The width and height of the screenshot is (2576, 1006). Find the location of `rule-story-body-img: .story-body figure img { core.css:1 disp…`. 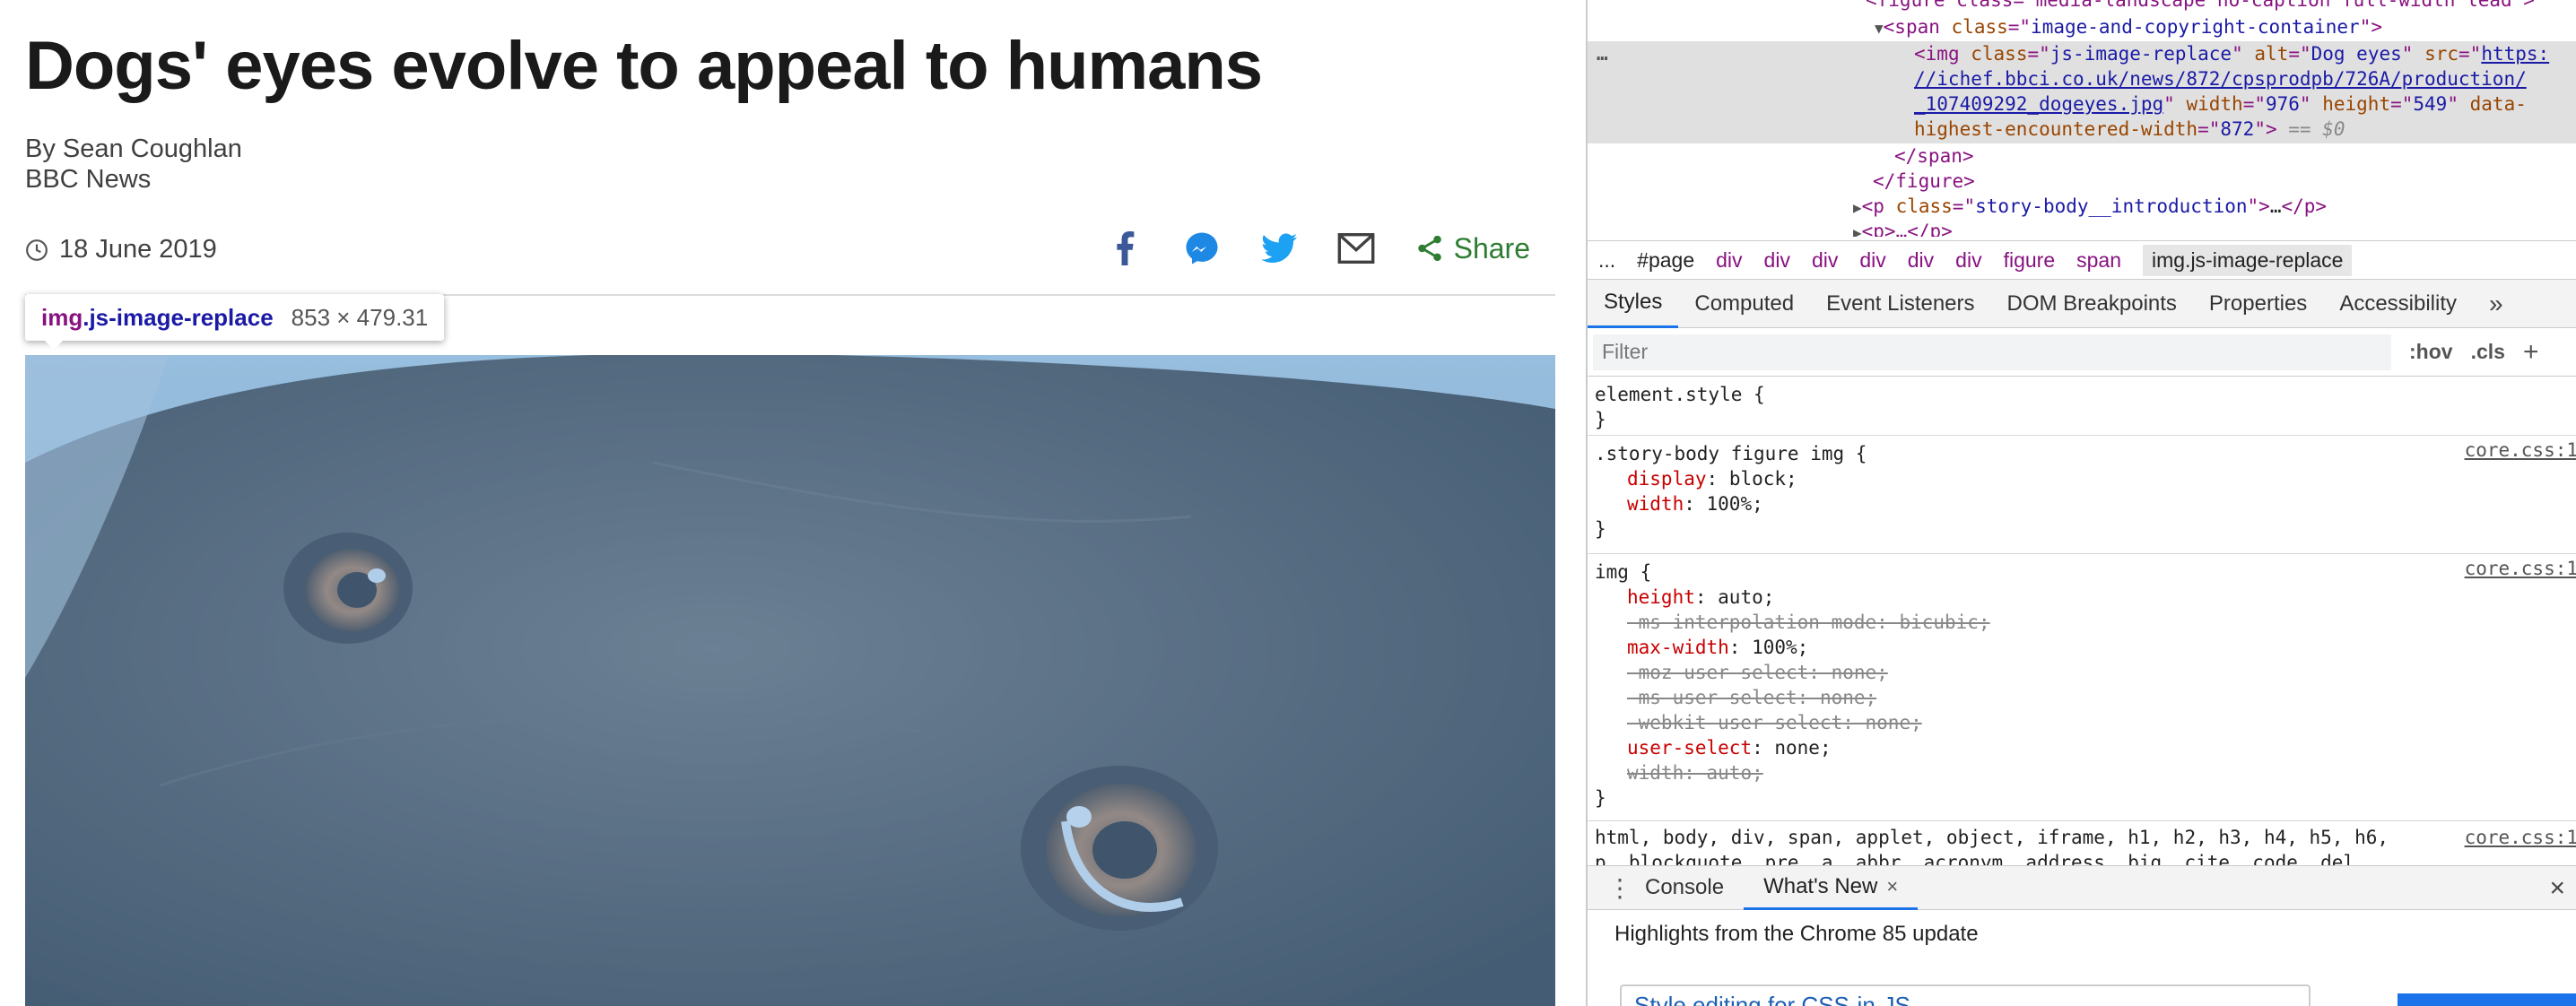

rule-story-body-img: .story-body figure img { core.css:1 disp… is located at coordinates (2082, 496).